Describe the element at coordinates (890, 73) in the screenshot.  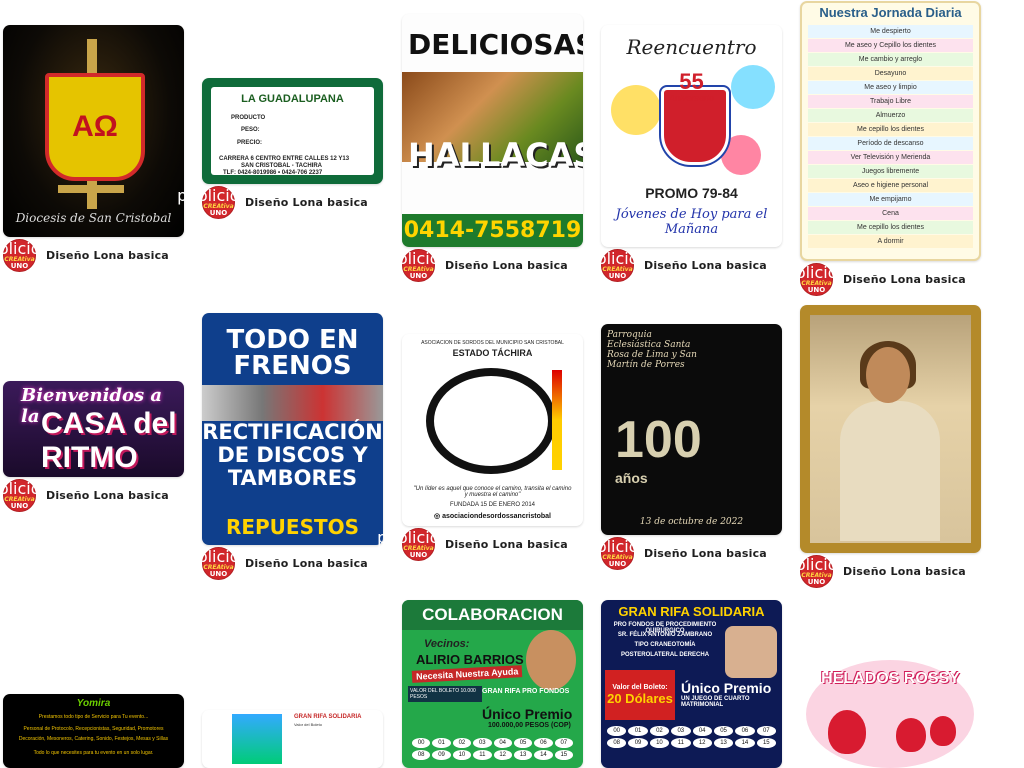
I see `jornada-item: Desayuno` at that location.